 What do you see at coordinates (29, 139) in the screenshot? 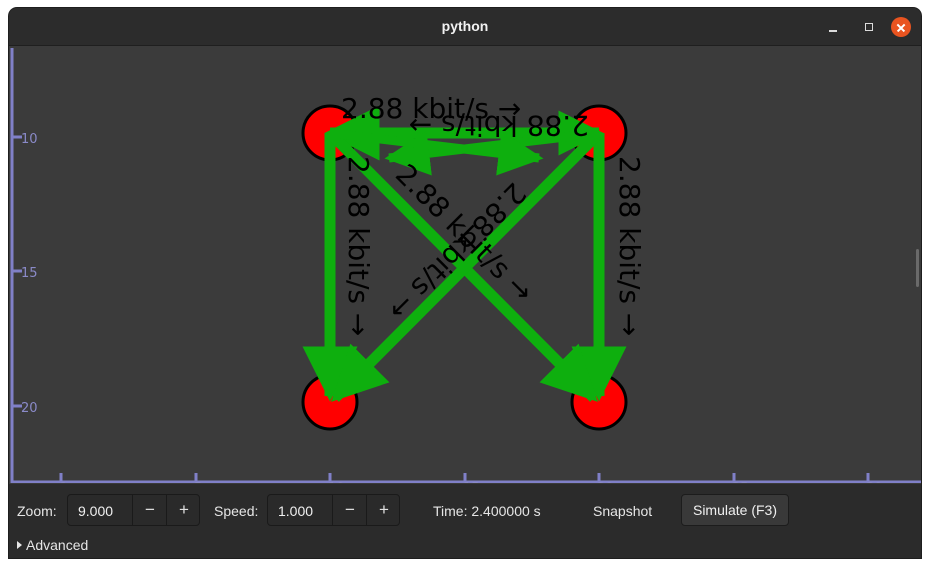
I see `y-tick-label: 10` at bounding box center [29, 139].